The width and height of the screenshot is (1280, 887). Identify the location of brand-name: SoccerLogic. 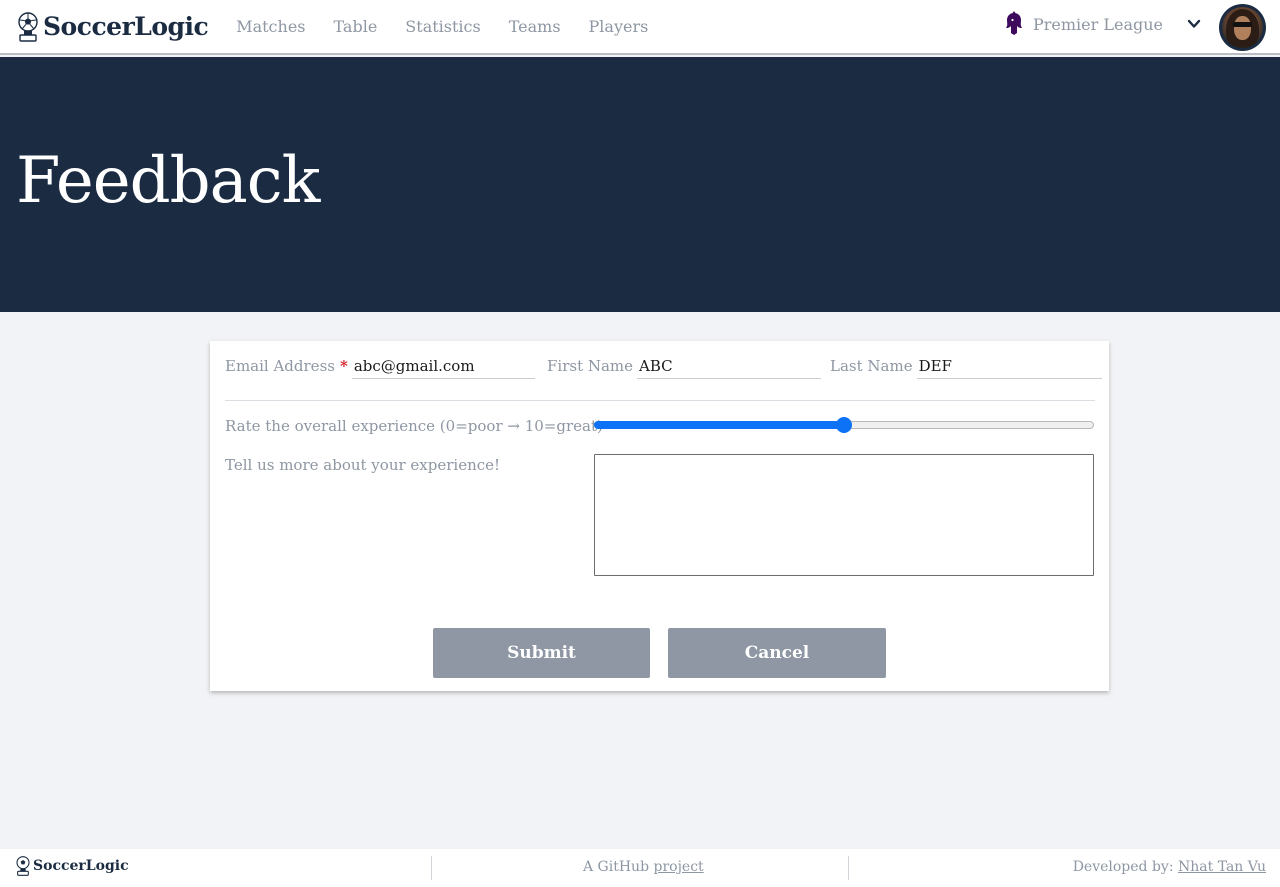
(126, 26).